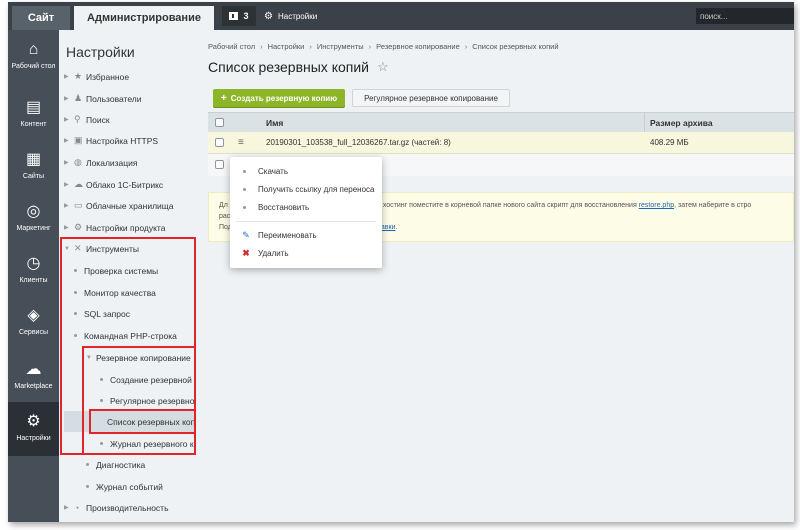 Image resolution: width=800 pixels, height=530 pixels. I want to click on menu-item-backup-log: Журнал резервного коп, so click(147, 443).